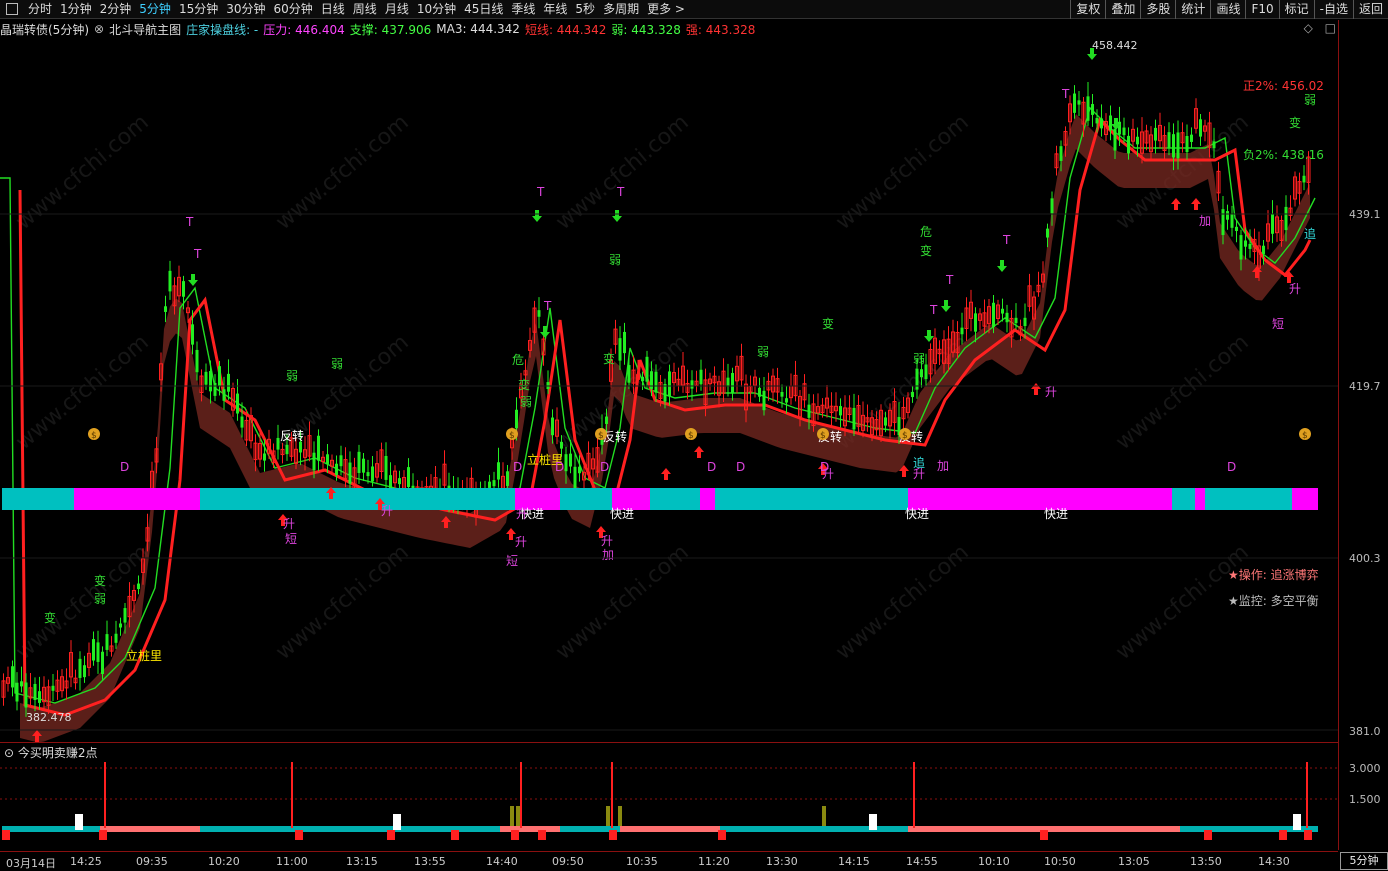 The width and height of the screenshot is (1388, 871). What do you see at coordinates (1365, 386) in the screenshot?
I see `price-label: 419.7` at bounding box center [1365, 386].